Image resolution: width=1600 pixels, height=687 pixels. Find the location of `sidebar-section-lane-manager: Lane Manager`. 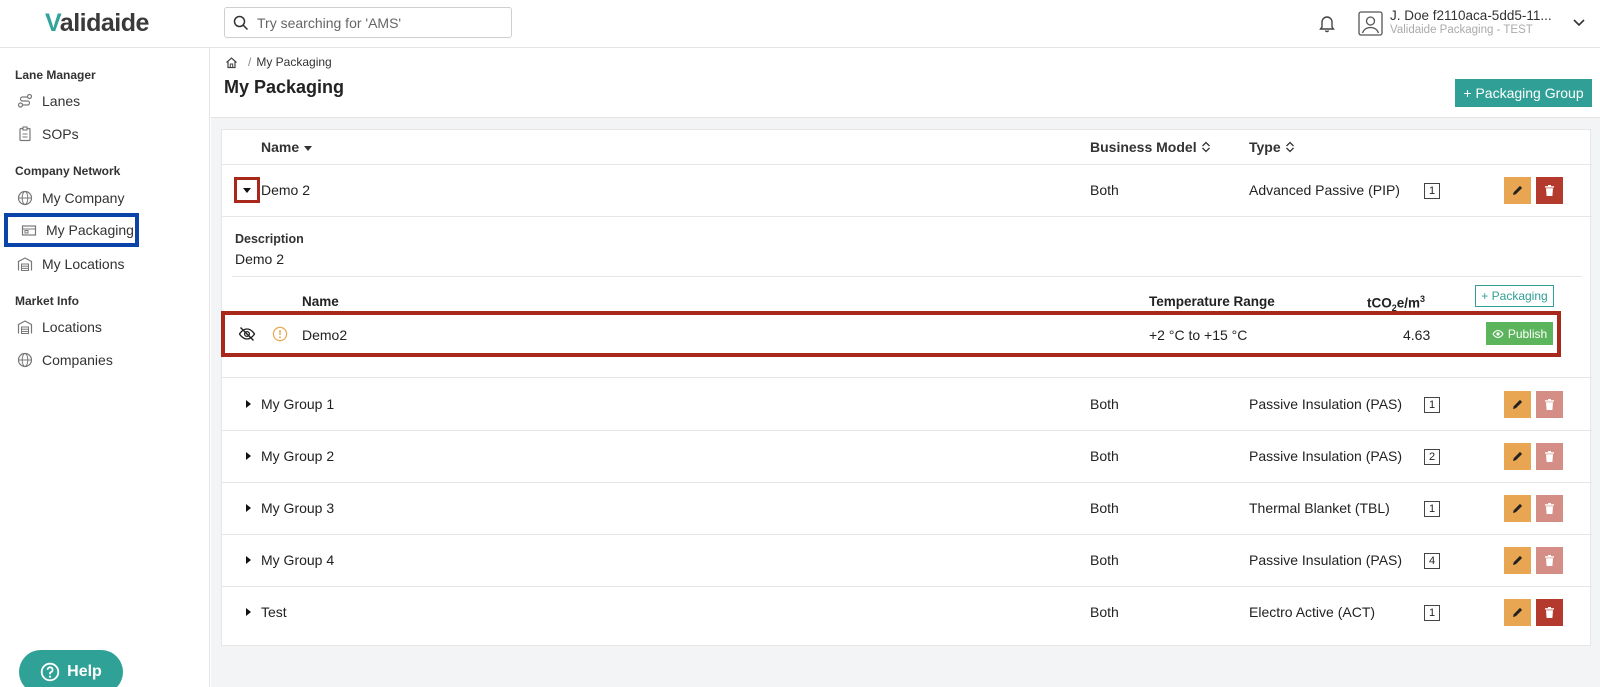

sidebar-section-lane-manager: Lane Manager is located at coordinates (55, 75).